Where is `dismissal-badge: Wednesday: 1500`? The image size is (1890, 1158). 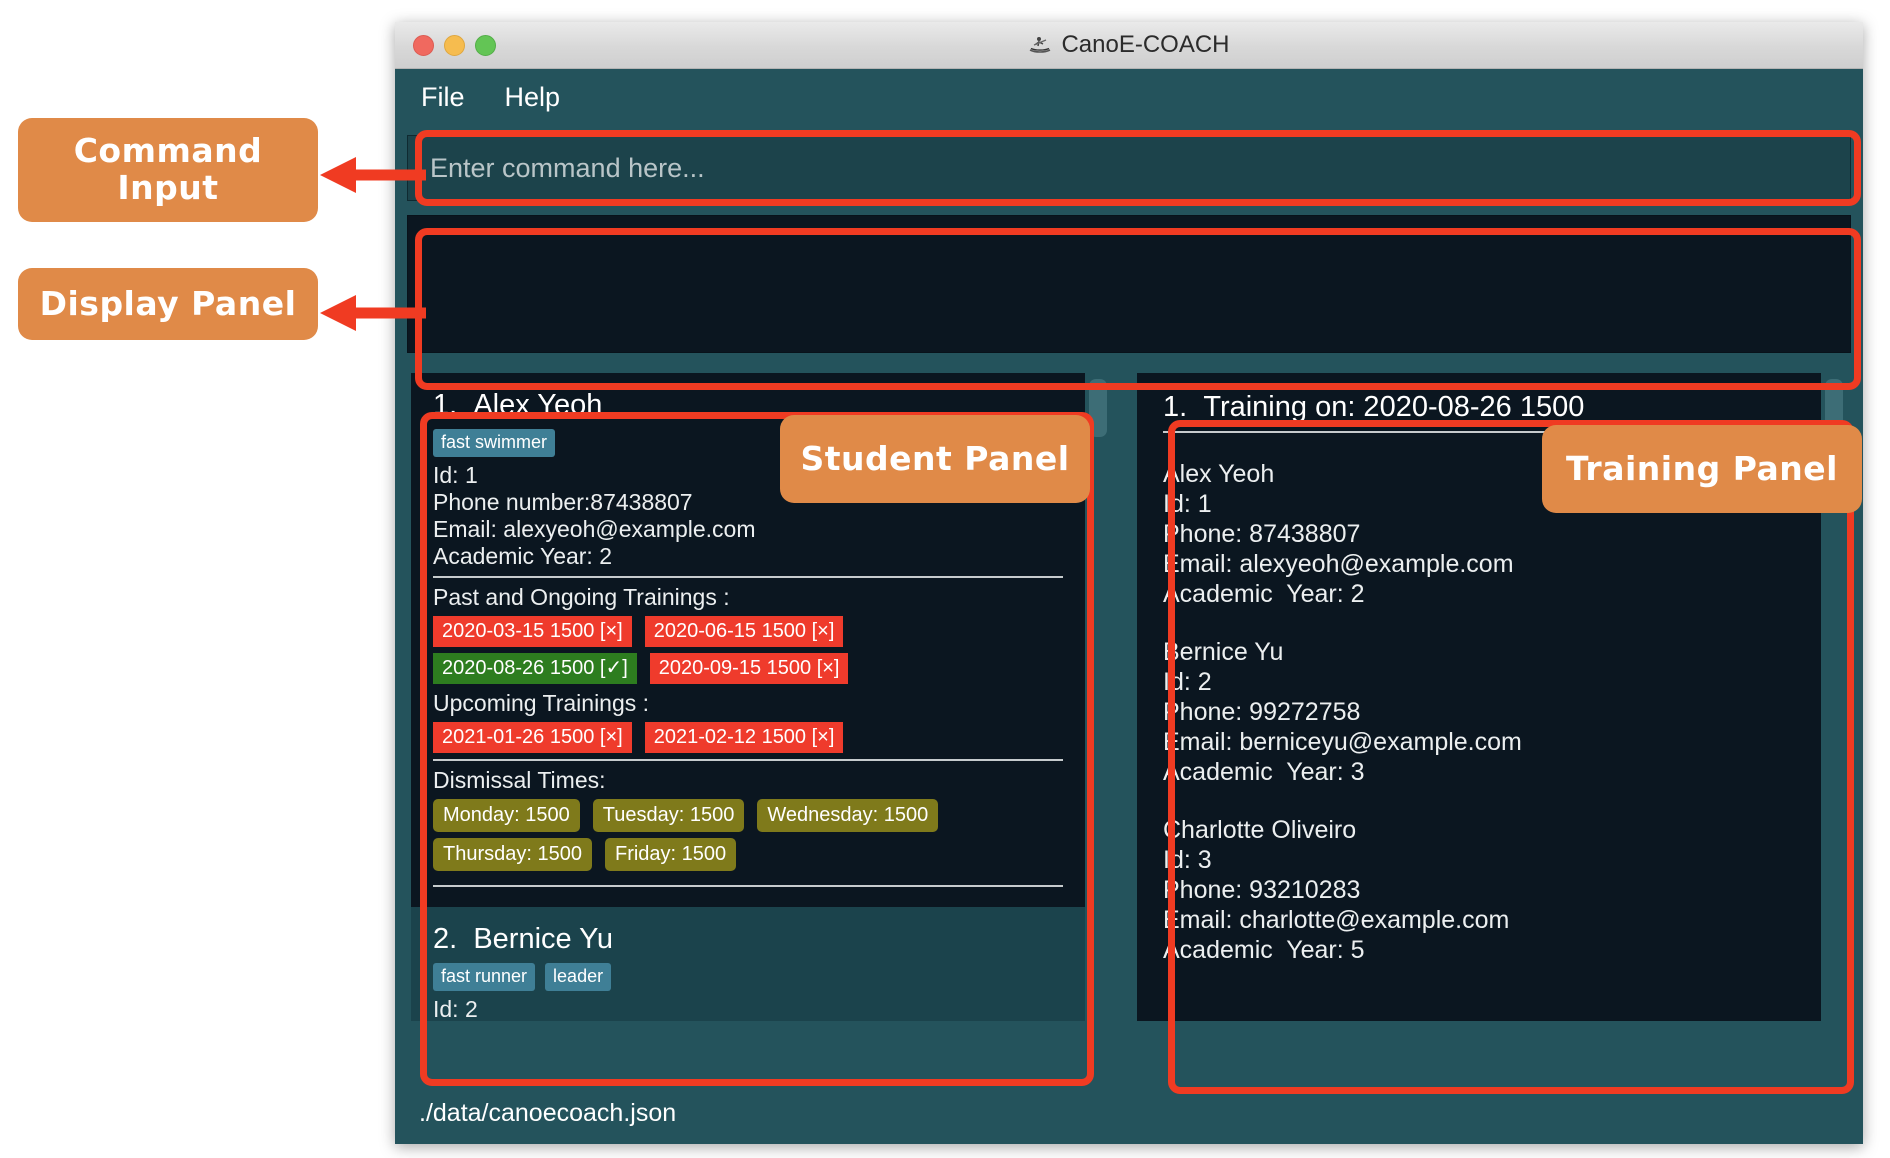 dismissal-badge: Wednesday: 1500 is located at coordinates (848, 815).